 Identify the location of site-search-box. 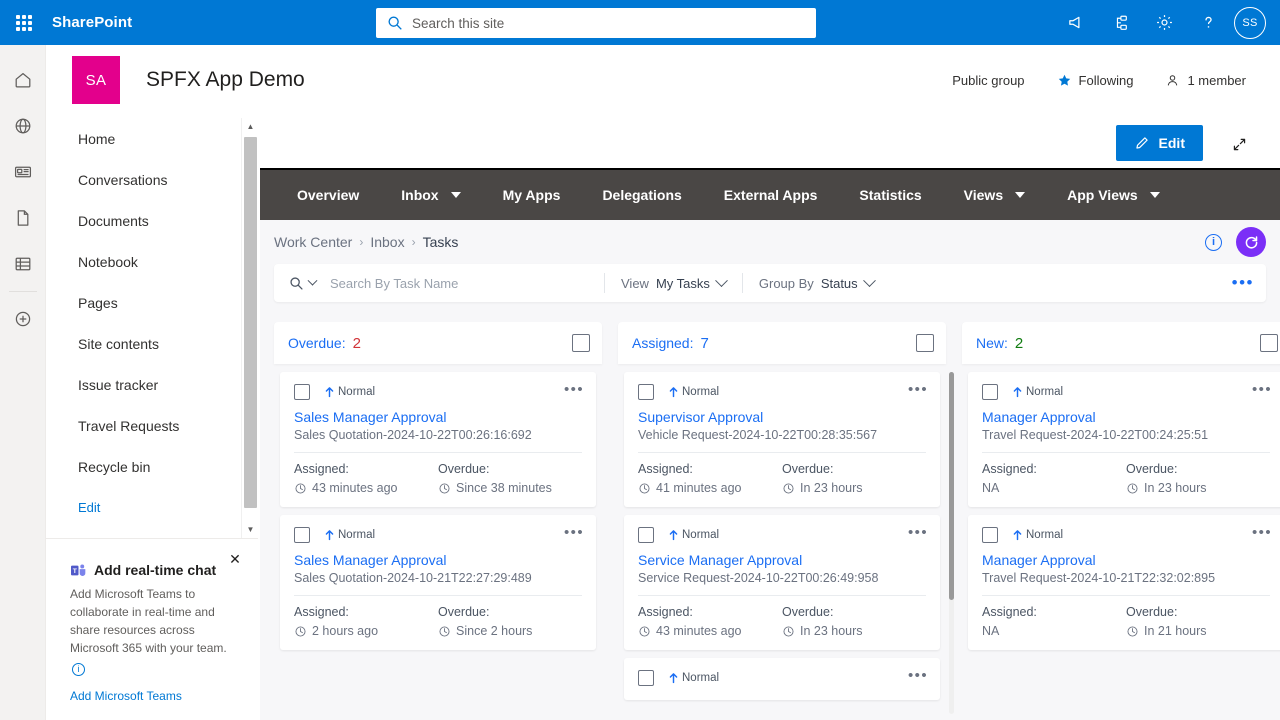
(596, 23).